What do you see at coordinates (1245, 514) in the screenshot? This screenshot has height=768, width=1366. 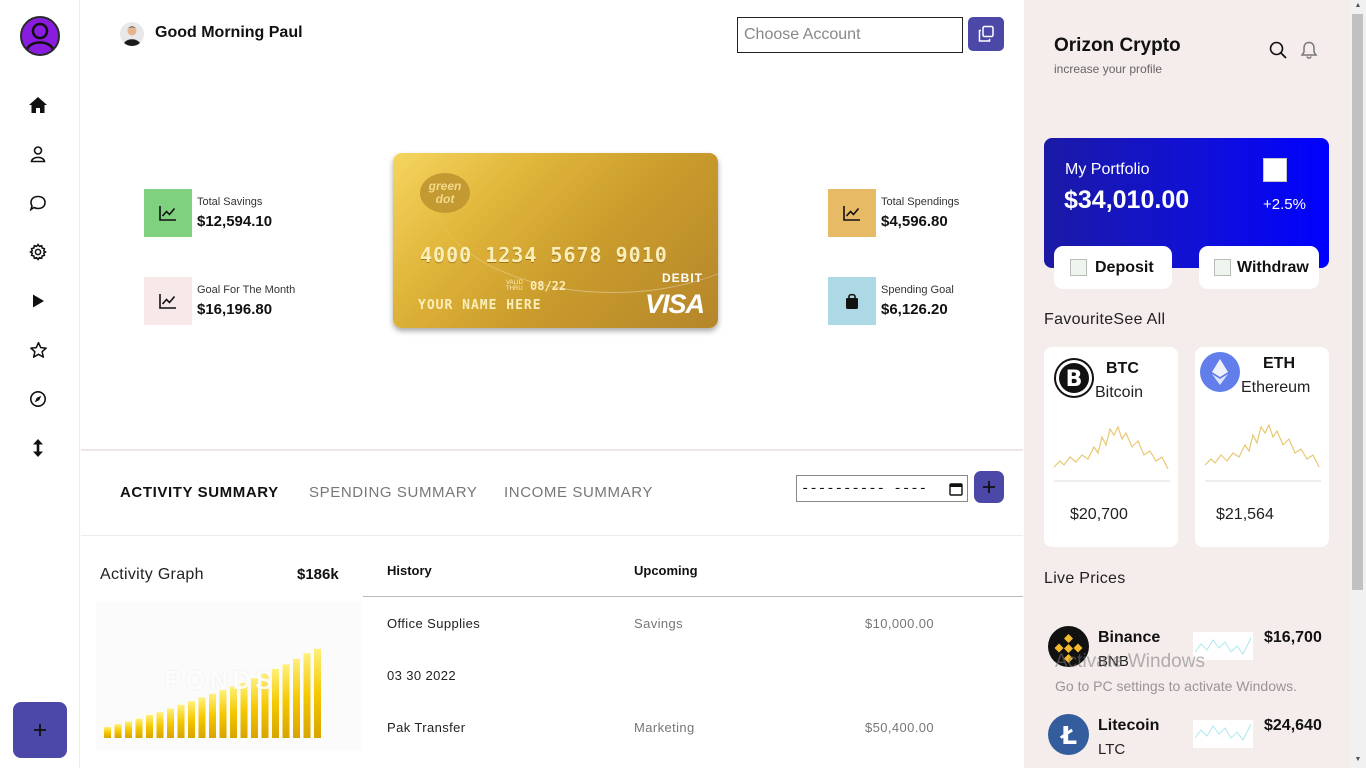 I see `coin-price: $21,564` at bounding box center [1245, 514].